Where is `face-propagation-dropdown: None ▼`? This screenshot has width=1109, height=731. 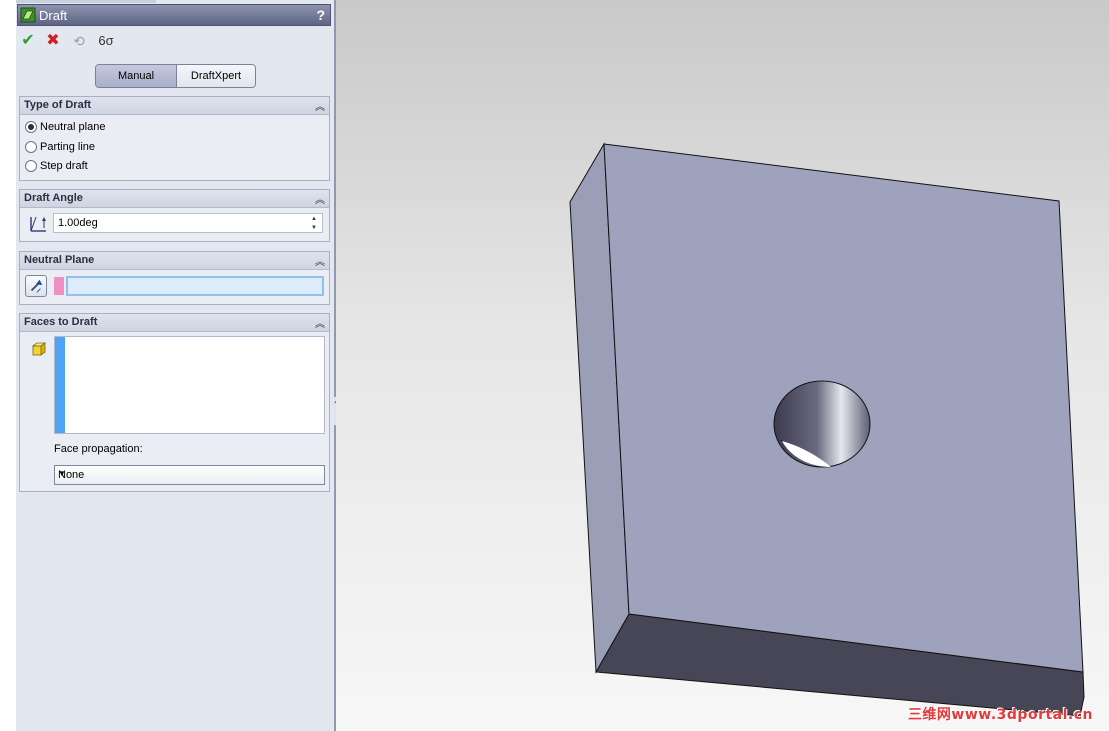 face-propagation-dropdown: None ▼ is located at coordinates (189, 475).